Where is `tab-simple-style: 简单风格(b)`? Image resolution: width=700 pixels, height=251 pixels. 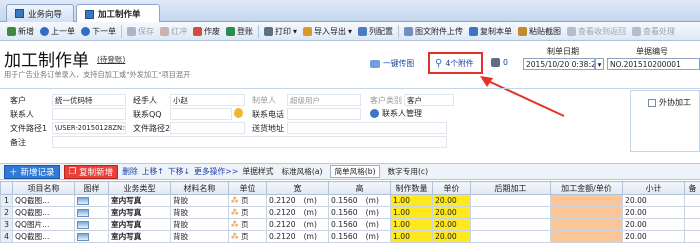 tab-simple-style: 简单风格(b) is located at coordinates (355, 171).